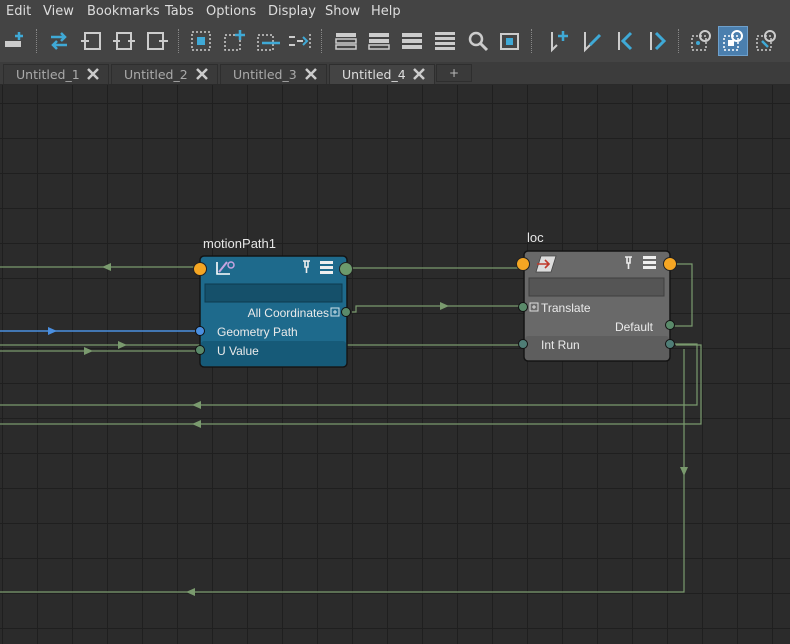  What do you see at coordinates (238, 351) in the screenshot?
I see `attribute-label: U Value` at bounding box center [238, 351].